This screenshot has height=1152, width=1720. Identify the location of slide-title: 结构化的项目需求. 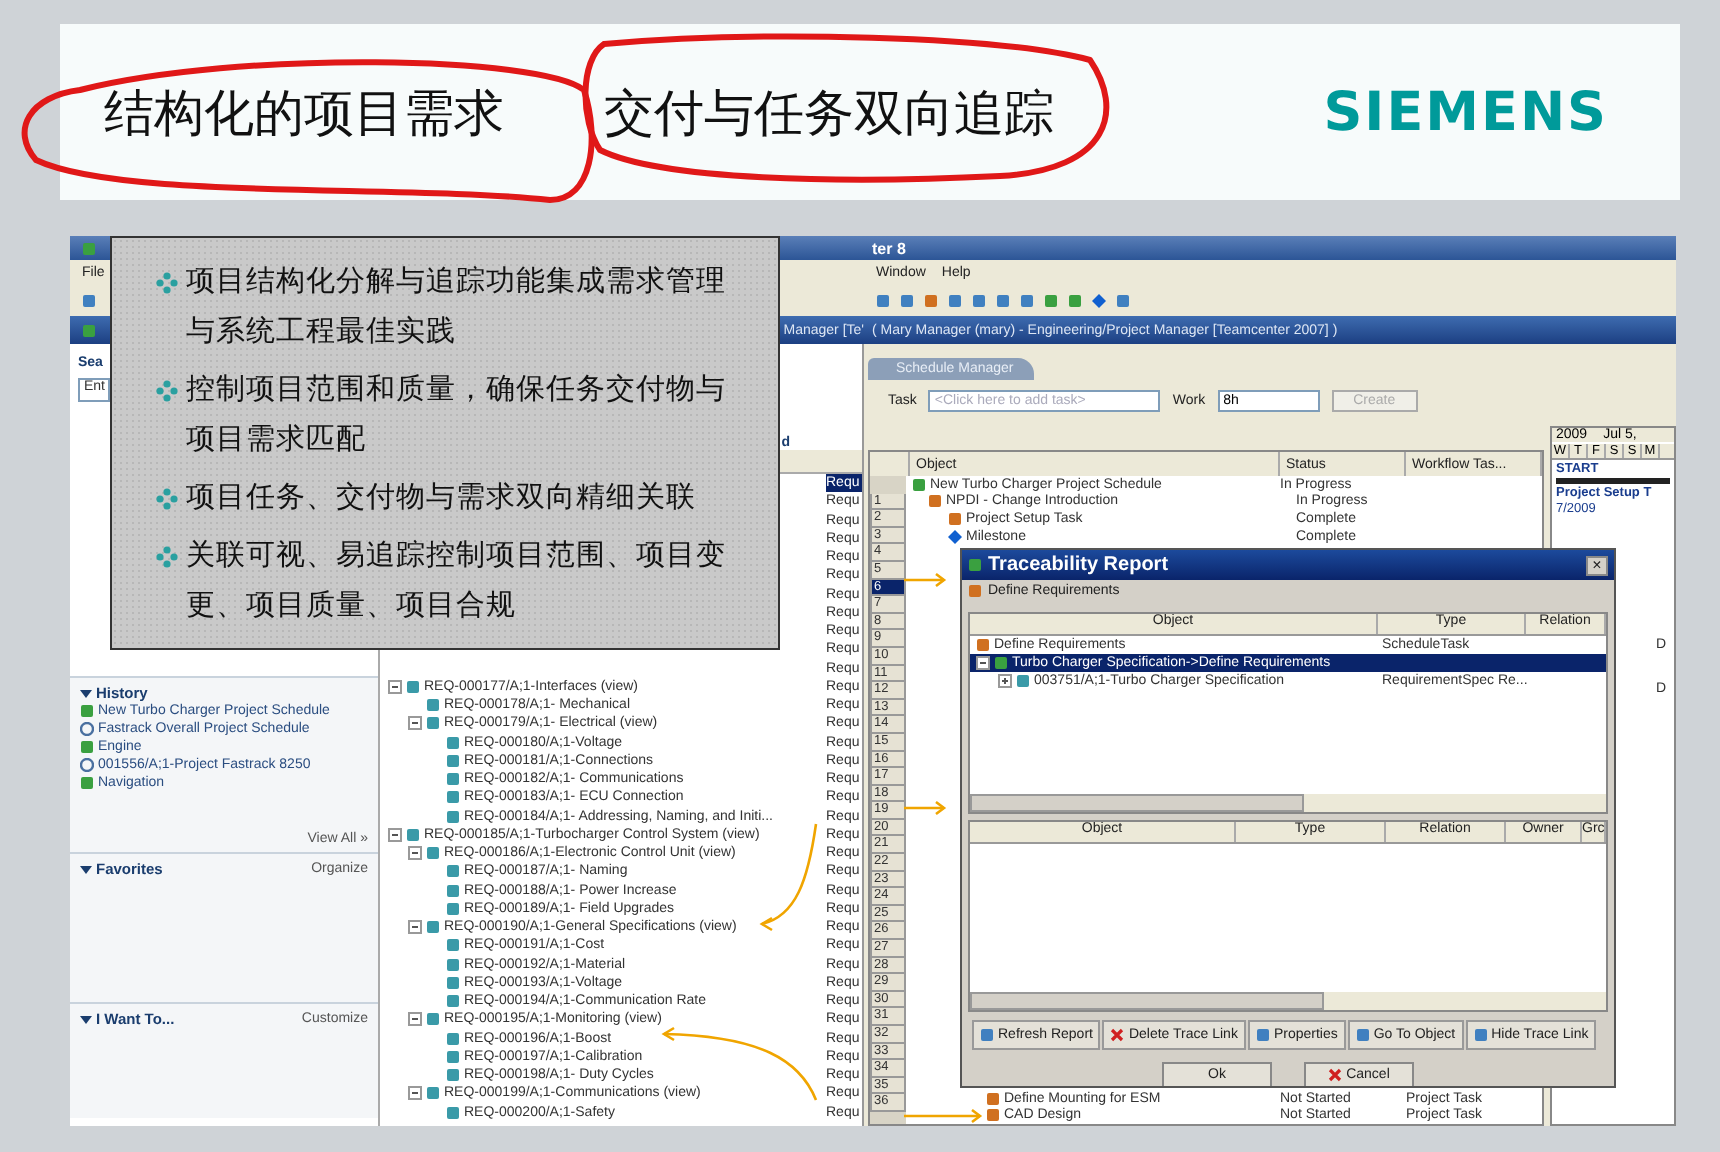
(304, 113).